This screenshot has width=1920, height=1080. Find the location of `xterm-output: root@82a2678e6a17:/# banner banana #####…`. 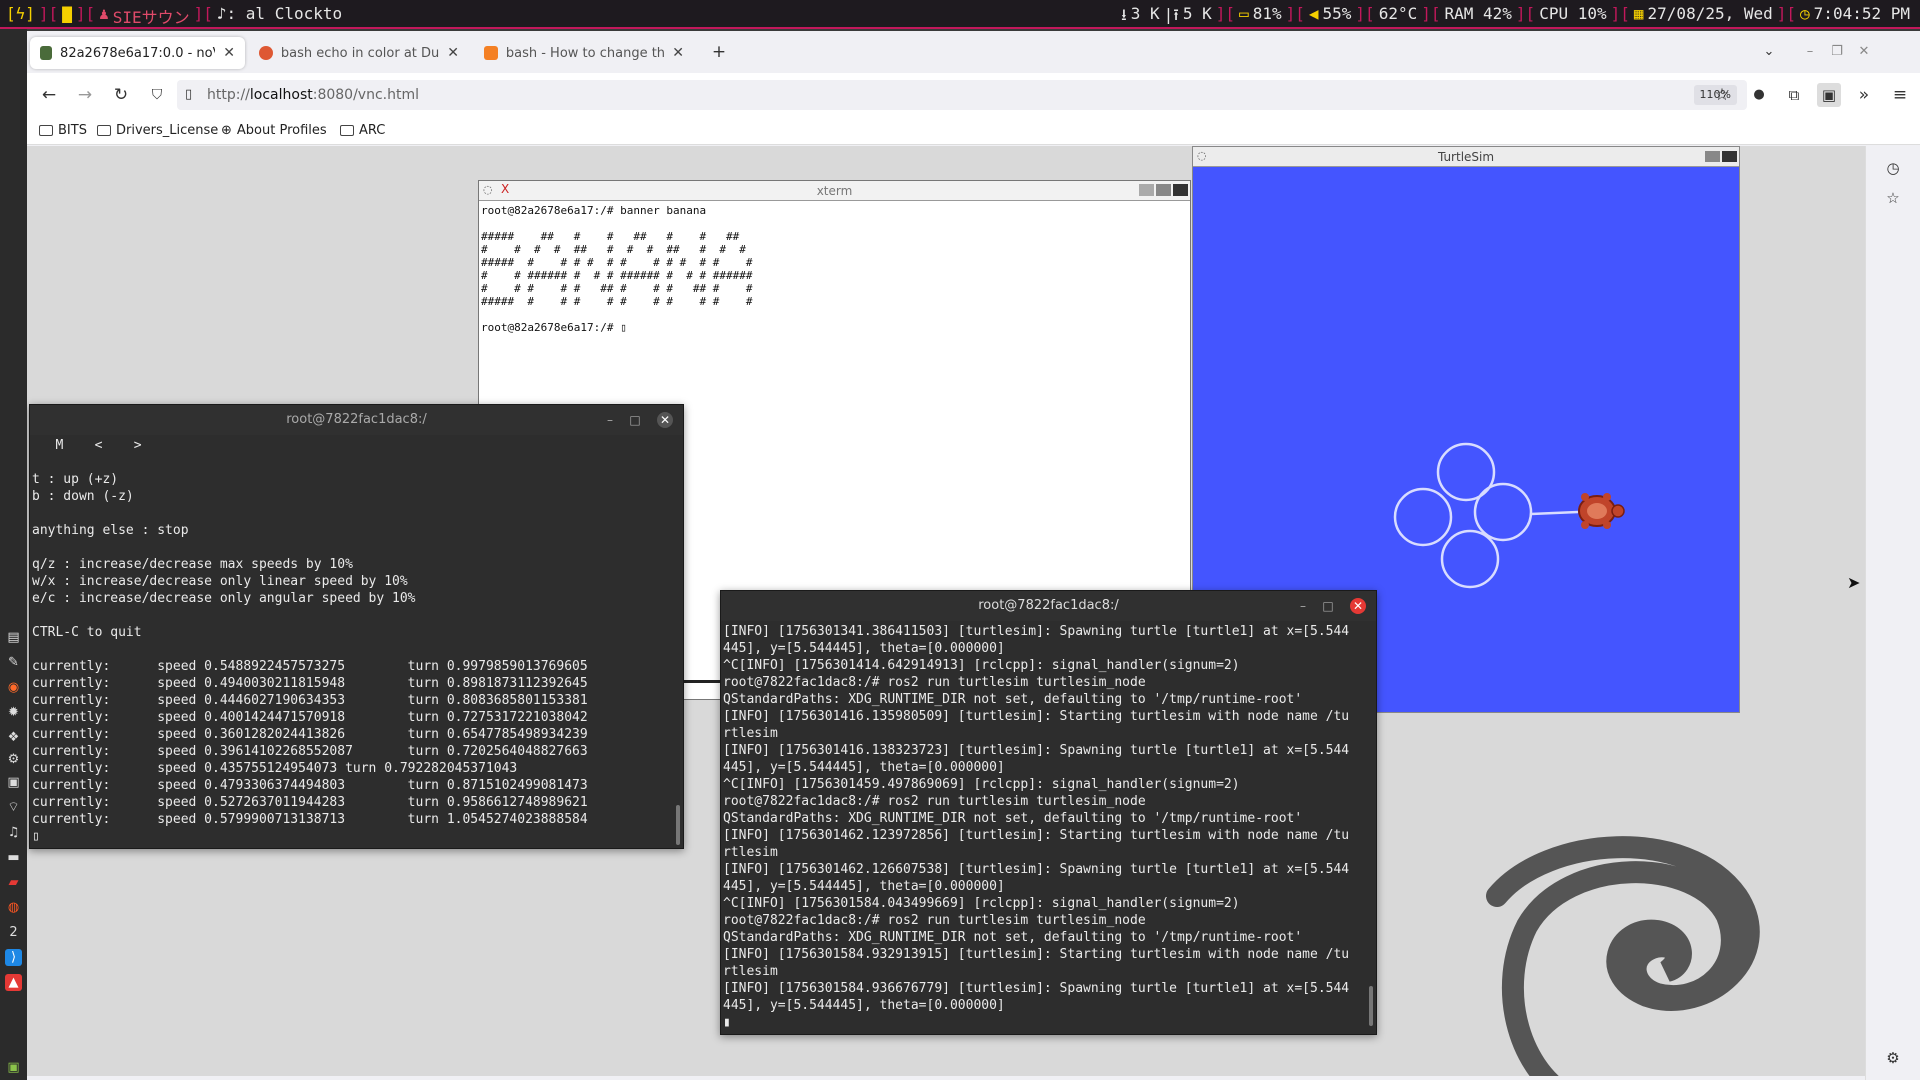

xterm-output: root@82a2678e6a17:/# banner banana #####… is located at coordinates (834, 269).